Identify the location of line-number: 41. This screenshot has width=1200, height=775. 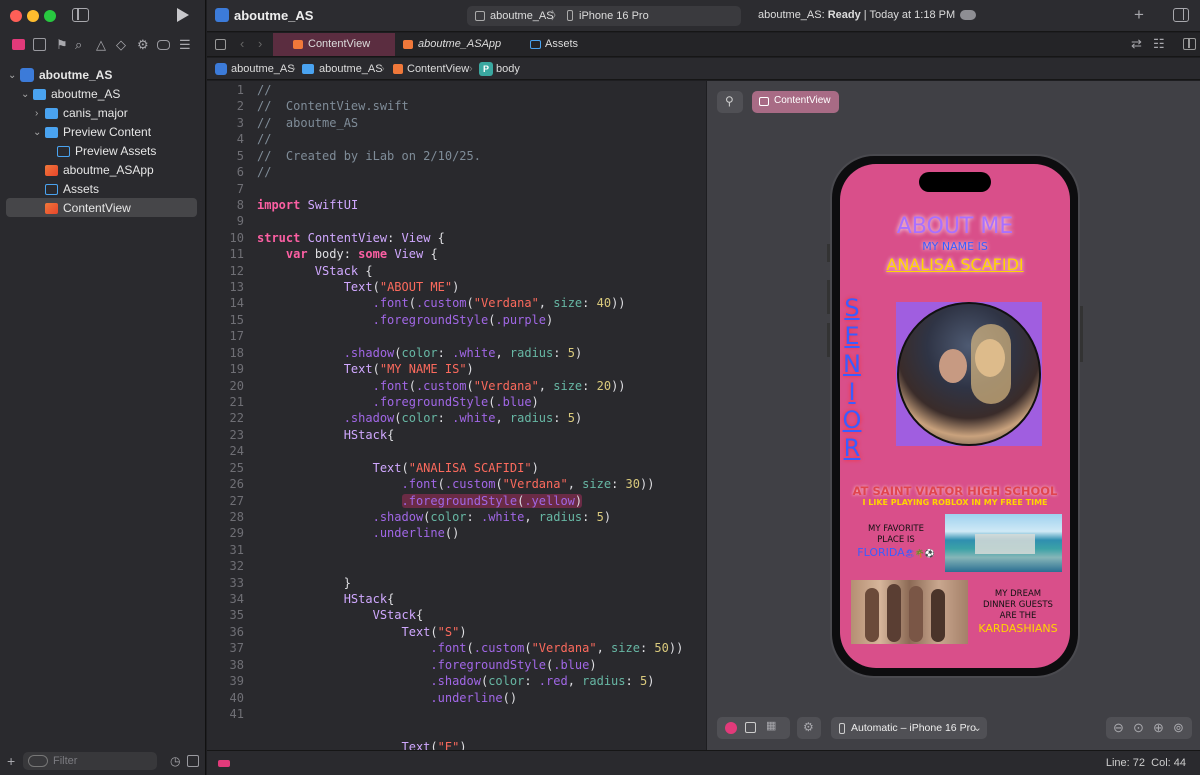
(236, 713).